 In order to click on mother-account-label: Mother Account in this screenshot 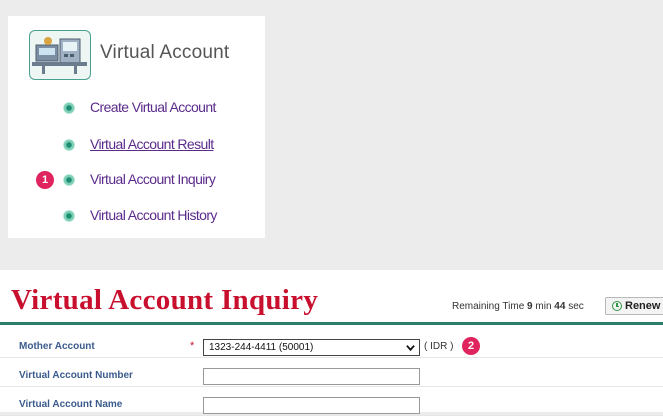, I will do `click(57, 346)`.